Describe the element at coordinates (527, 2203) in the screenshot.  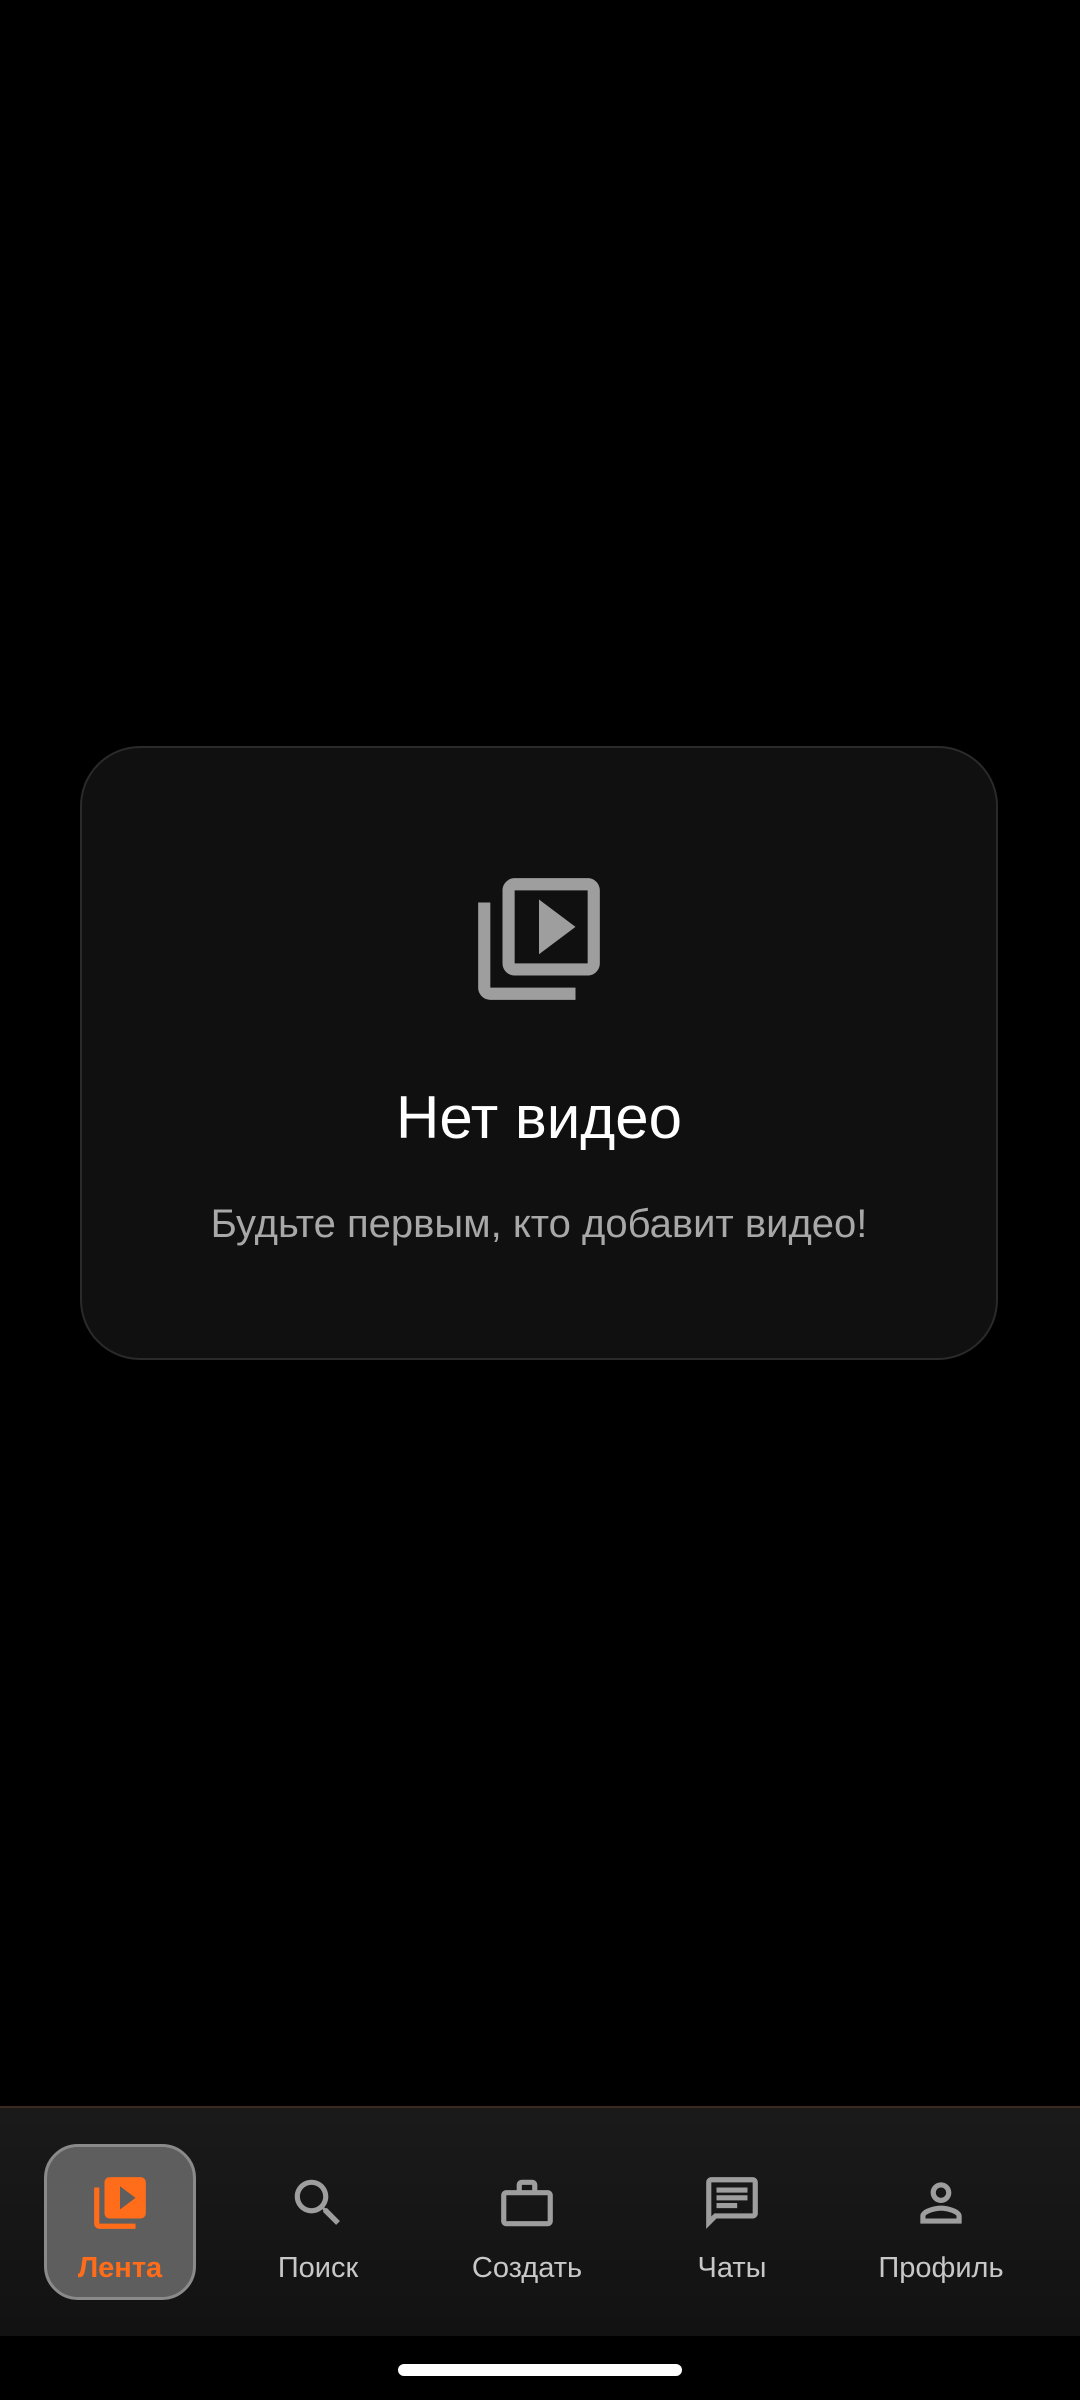
I see `briefcase-icon` at that location.